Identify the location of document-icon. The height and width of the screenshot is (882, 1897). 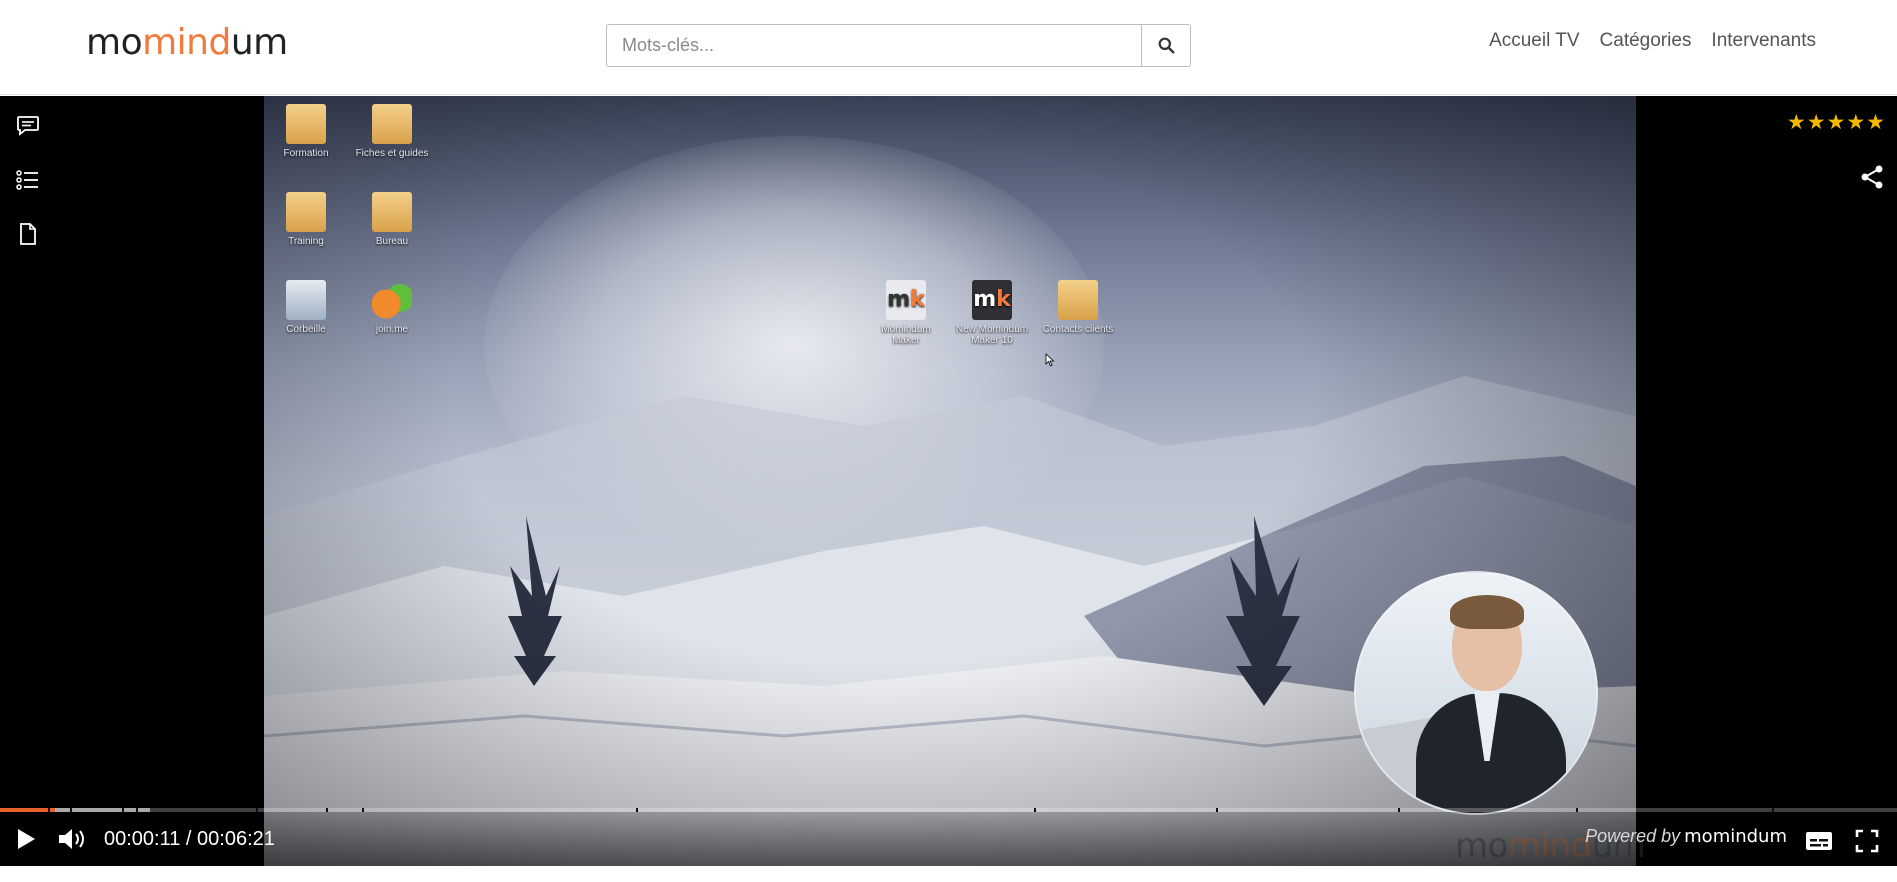
(28, 234).